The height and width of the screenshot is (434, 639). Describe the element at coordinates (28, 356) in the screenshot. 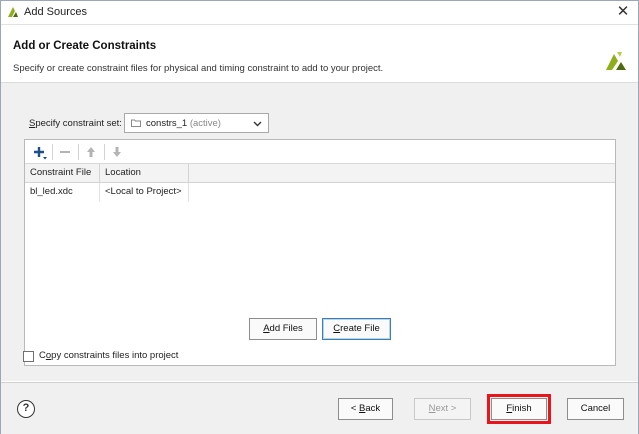

I see `copy-constraints-checkbox` at that location.